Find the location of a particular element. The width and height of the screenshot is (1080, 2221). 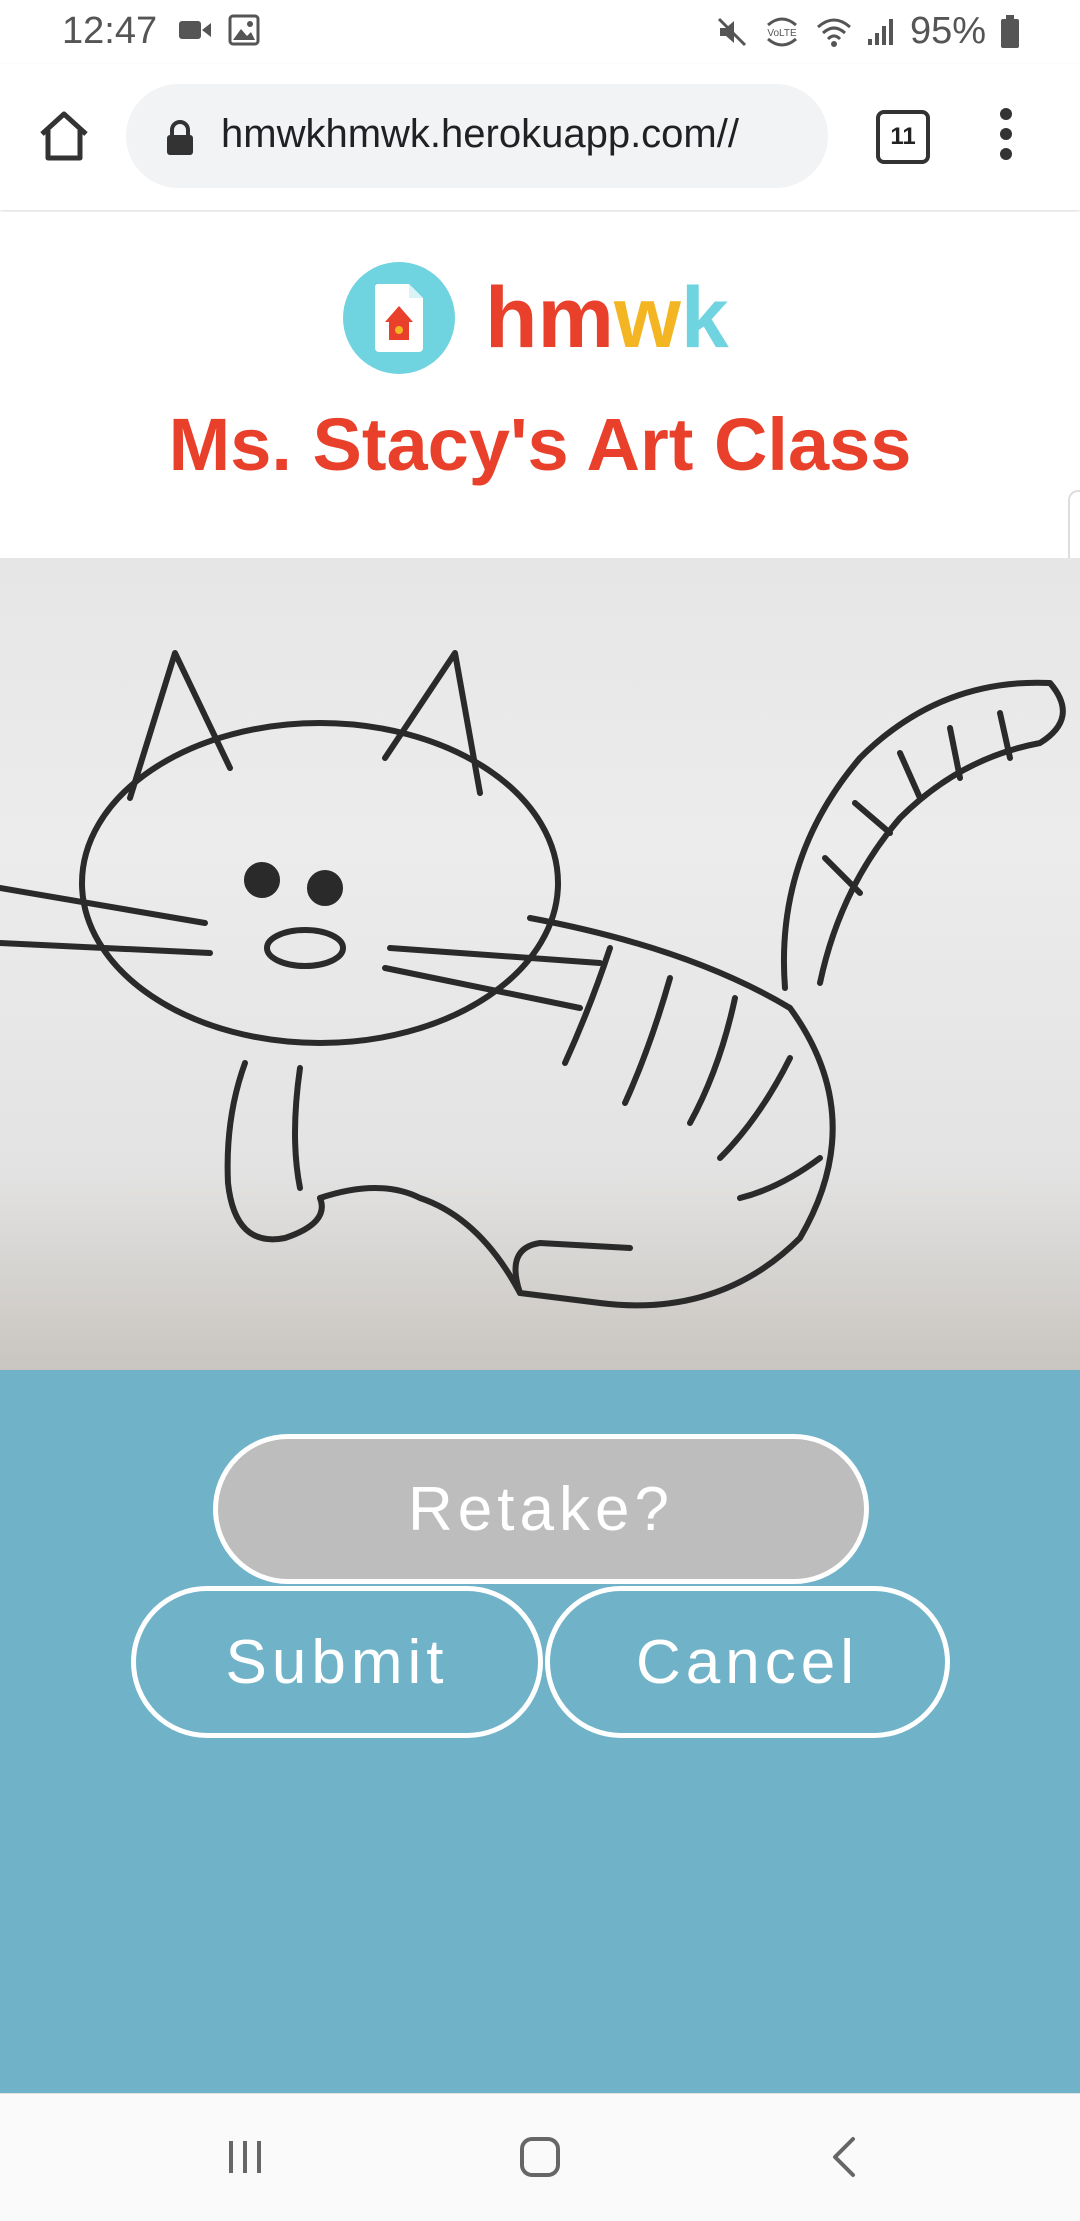

status-right: VoLTE 95% is located at coordinates (868, 31).